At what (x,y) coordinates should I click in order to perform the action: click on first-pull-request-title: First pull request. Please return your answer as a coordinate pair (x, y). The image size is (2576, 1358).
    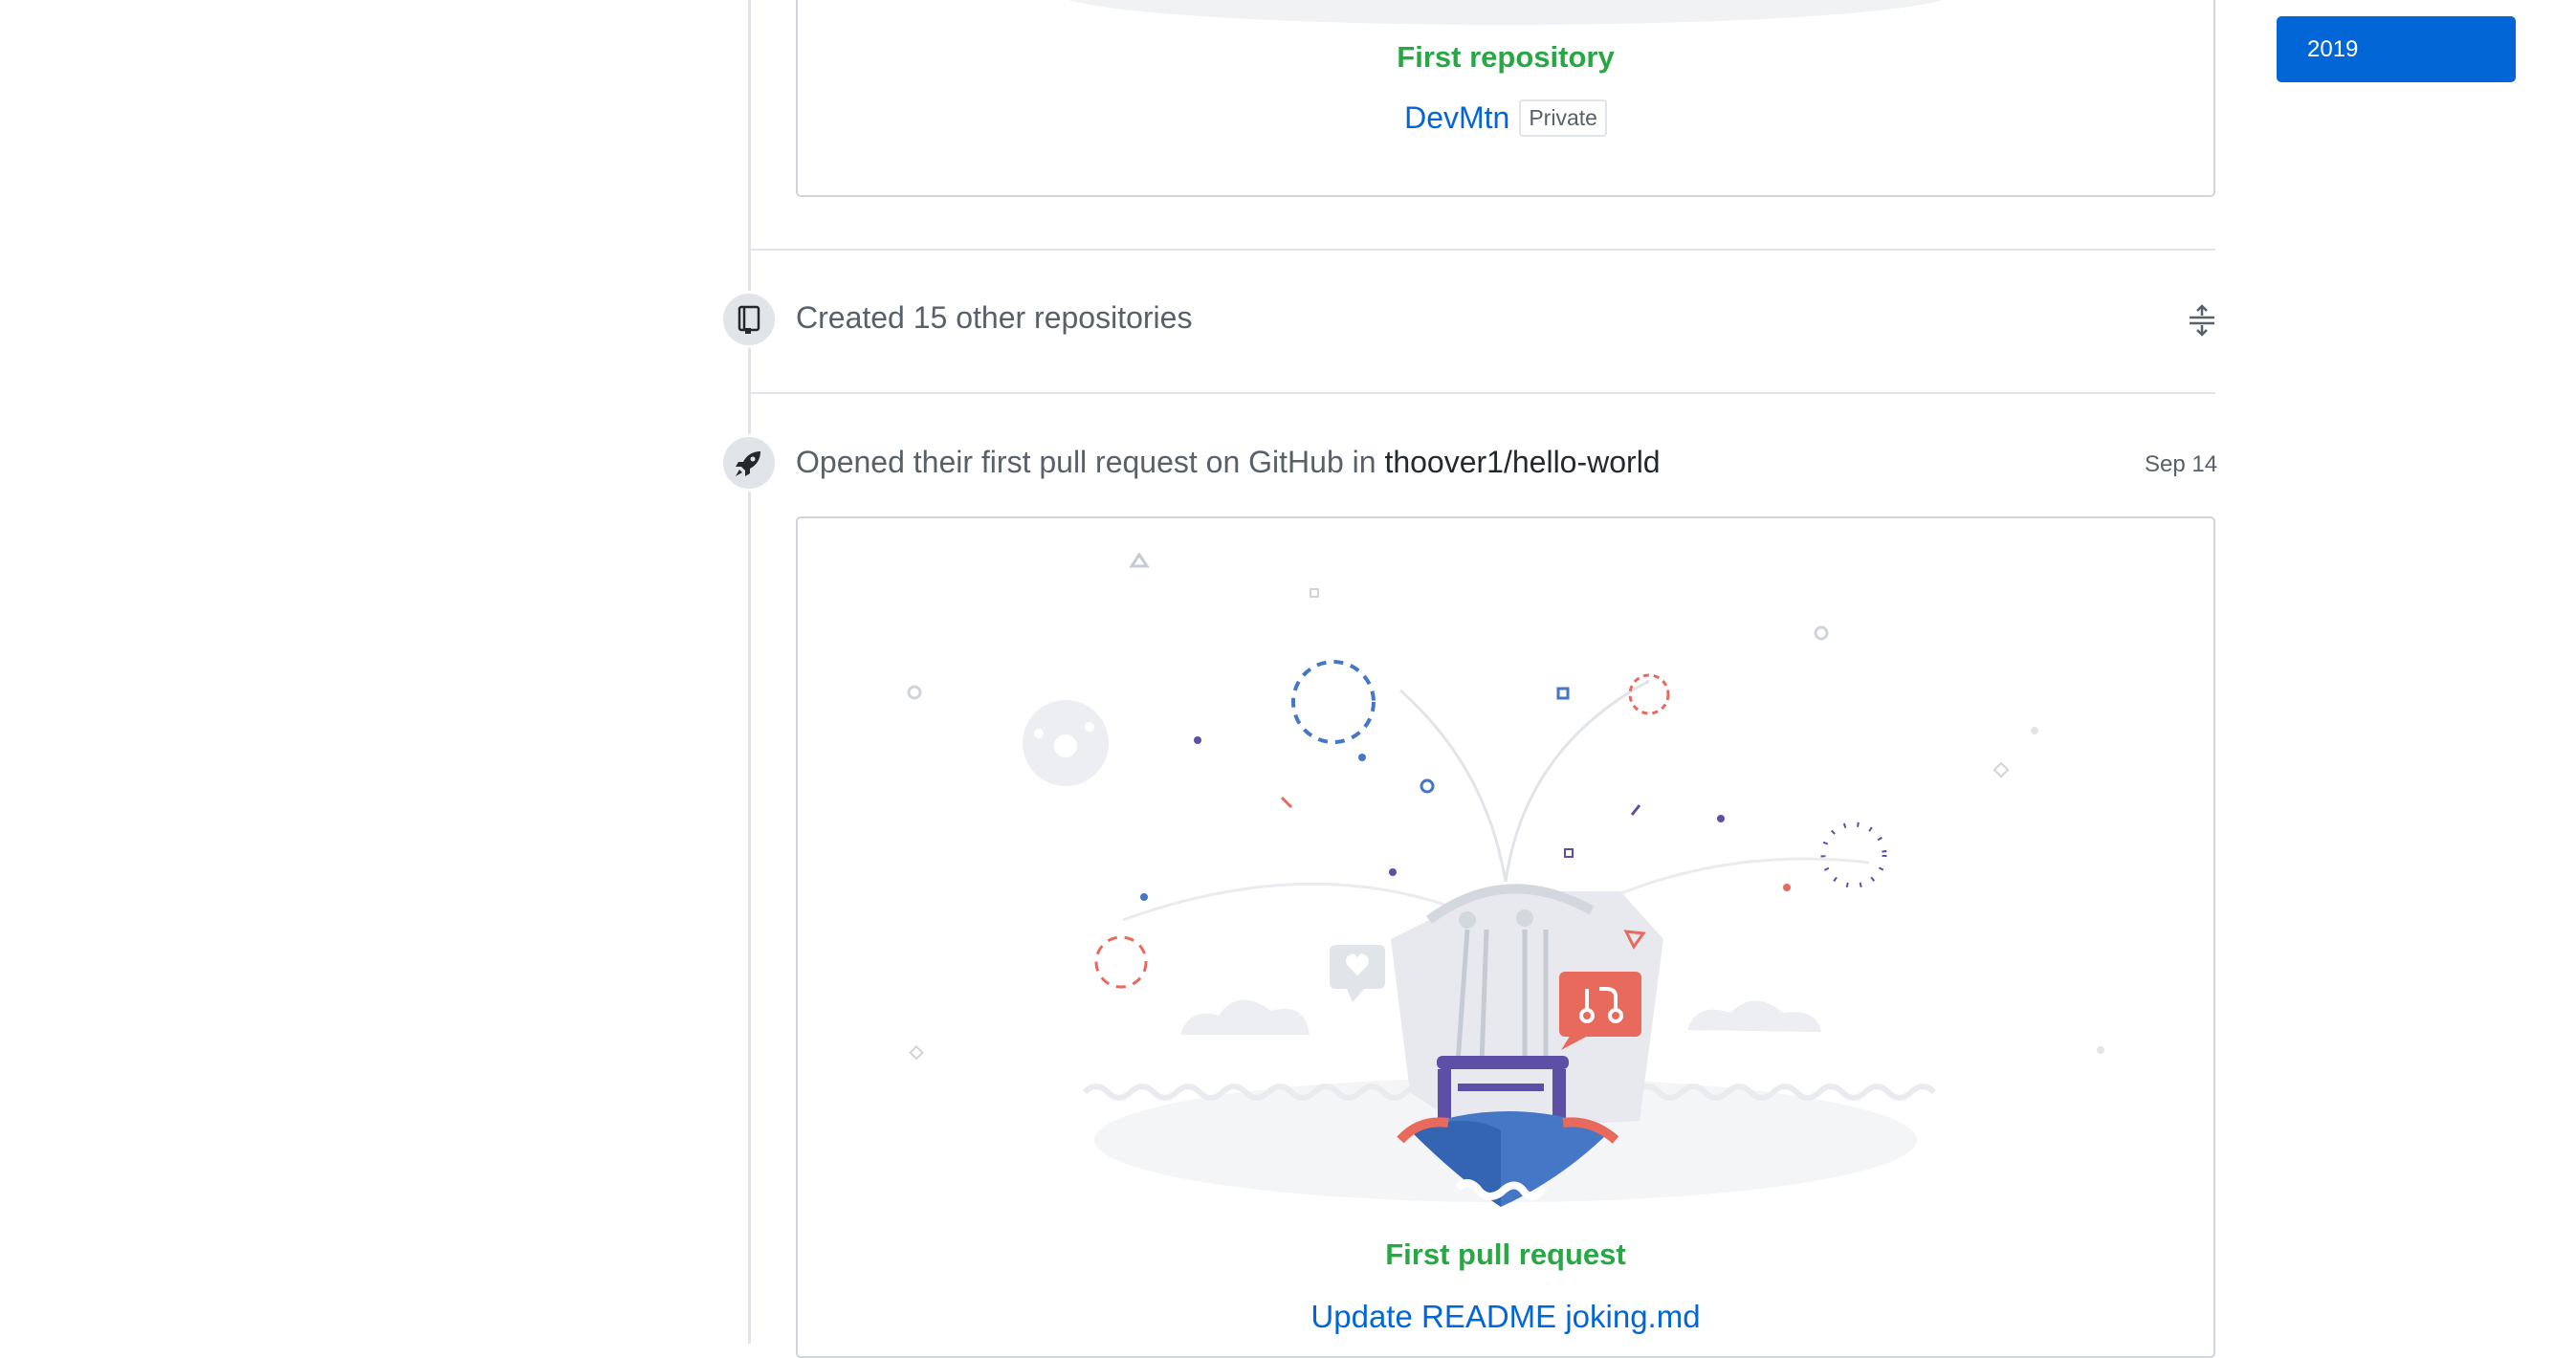
    Looking at the image, I should click on (1505, 1254).